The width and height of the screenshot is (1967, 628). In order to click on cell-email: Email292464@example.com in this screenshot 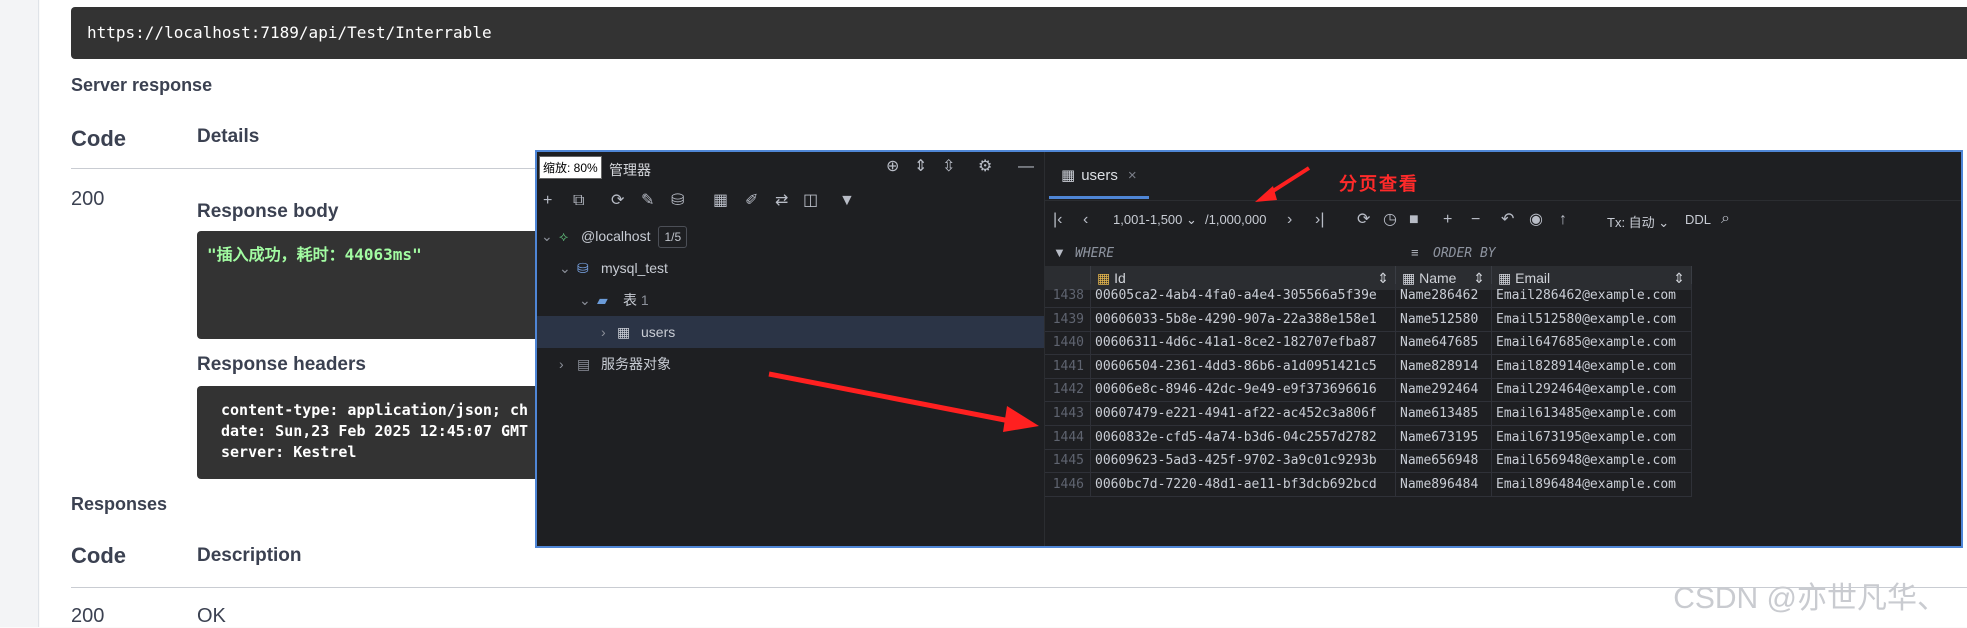, I will do `click(1592, 390)`.